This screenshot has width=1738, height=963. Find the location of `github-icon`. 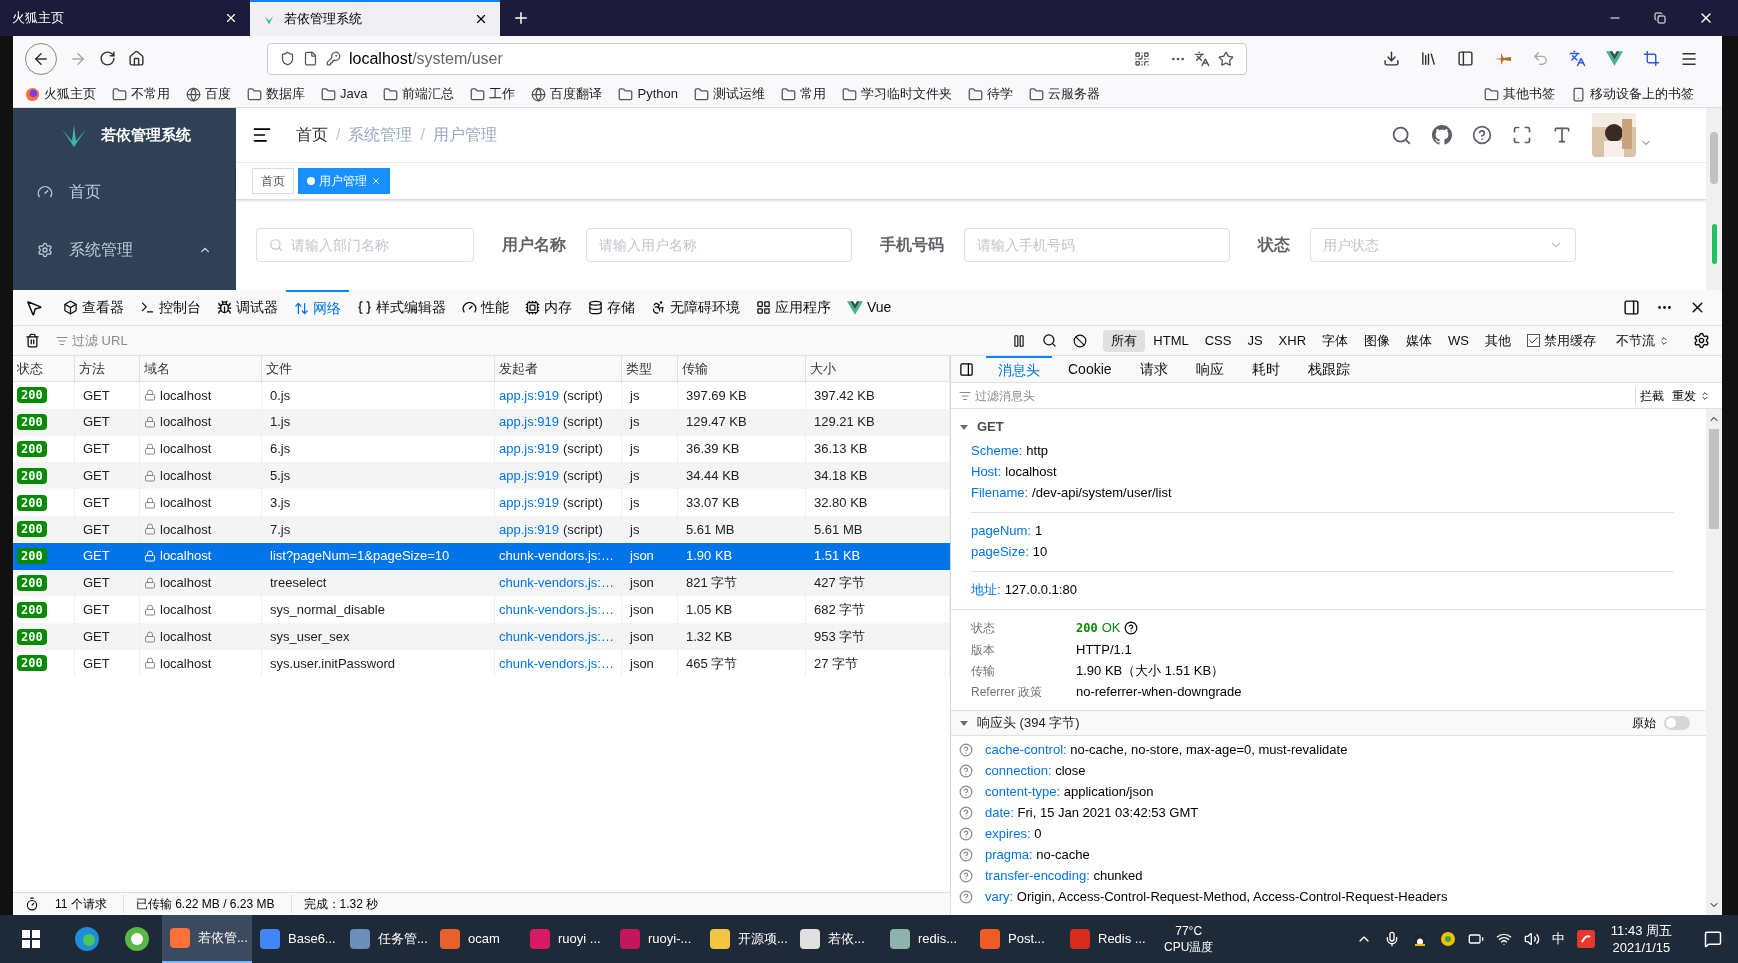

github-icon is located at coordinates (1442, 135).